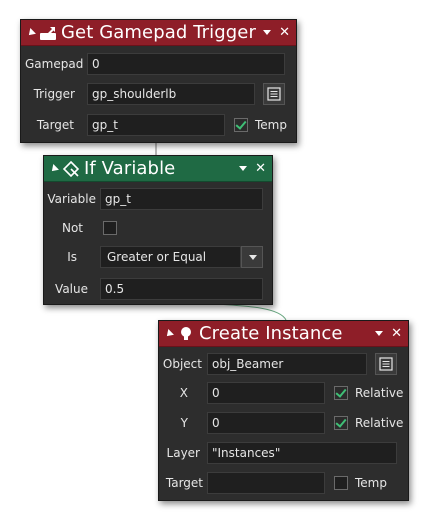 The height and width of the screenshot is (521, 429). I want to click on target-field: gp_t, so click(156, 125).